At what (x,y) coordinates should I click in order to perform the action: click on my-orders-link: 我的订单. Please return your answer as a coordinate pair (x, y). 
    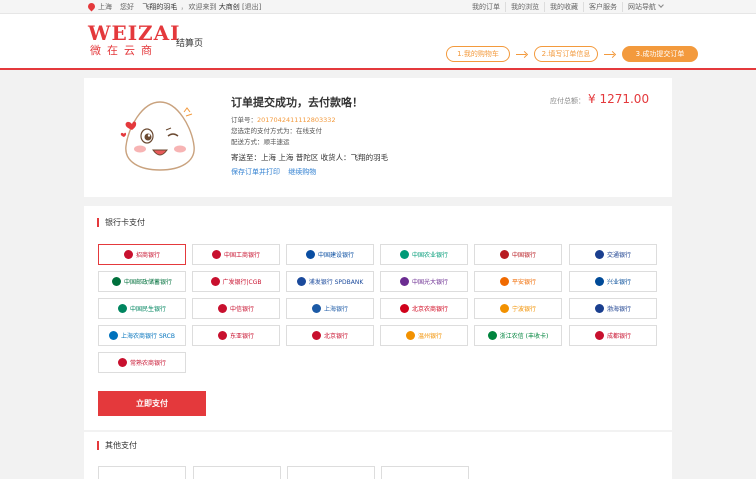
    Looking at the image, I should click on (486, 7).